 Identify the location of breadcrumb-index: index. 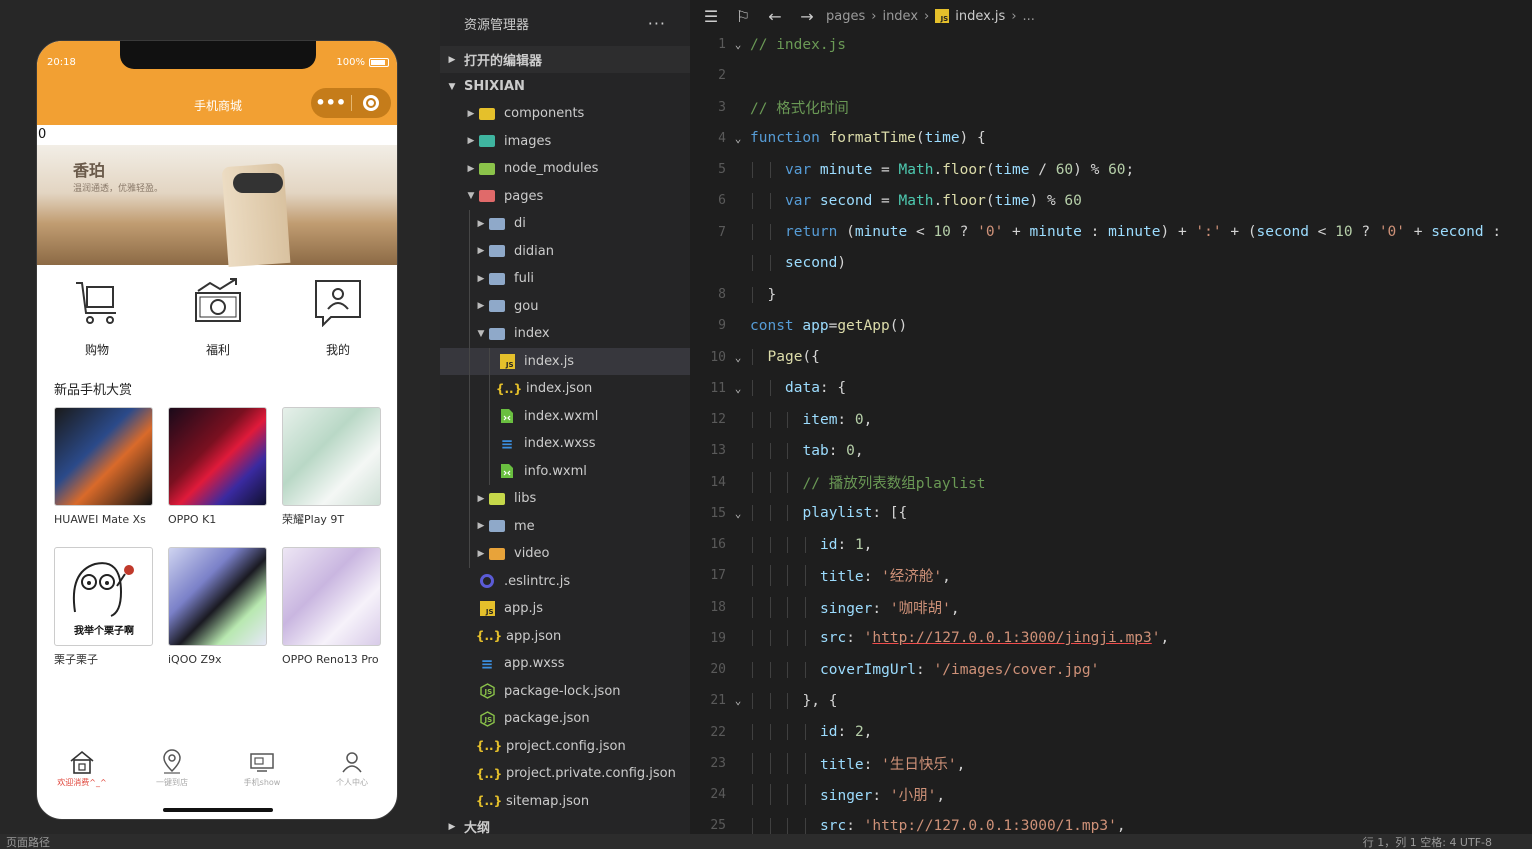
(900, 16).